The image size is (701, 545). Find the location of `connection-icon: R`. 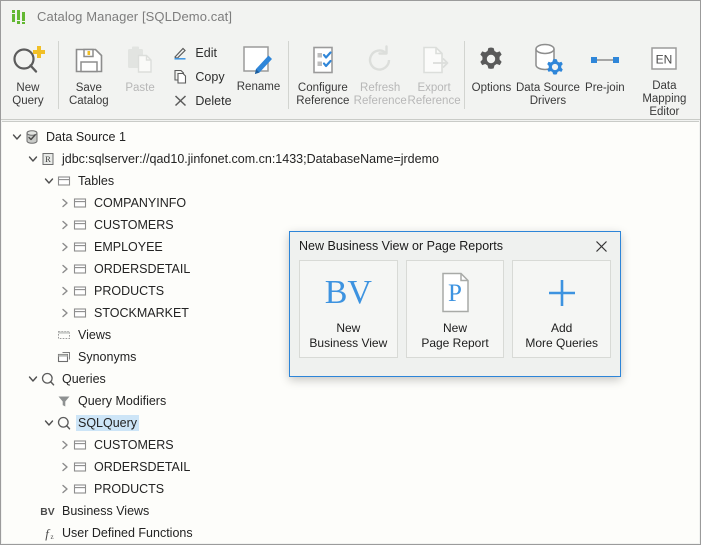

connection-icon: R is located at coordinates (47, 159).